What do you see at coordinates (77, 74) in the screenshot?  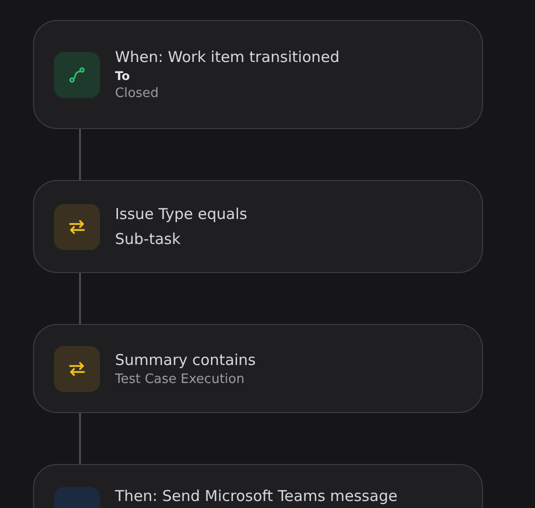 I see `path-icon` at bounding box center [77, 74].